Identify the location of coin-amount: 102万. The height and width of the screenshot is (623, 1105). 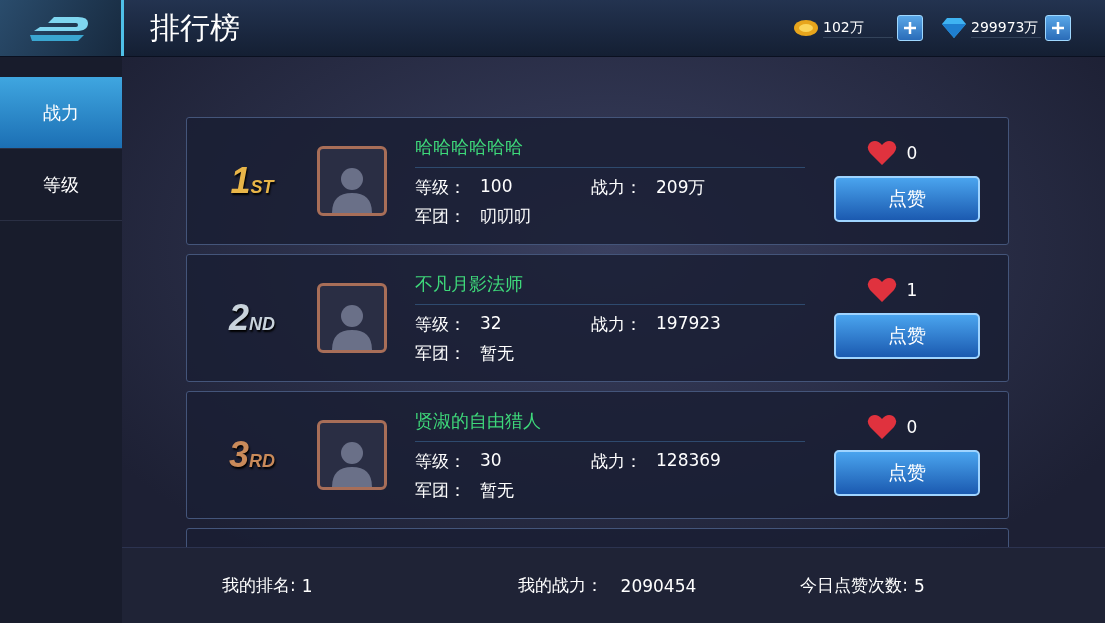
(858, 28).